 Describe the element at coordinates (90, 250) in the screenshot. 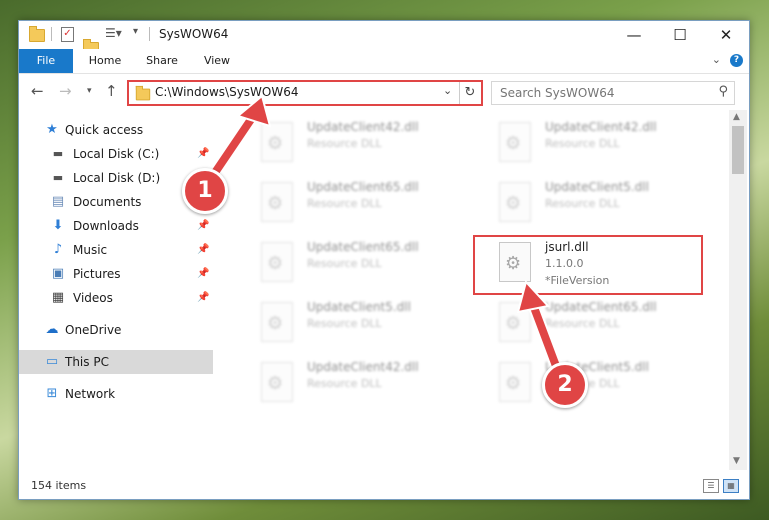

I see `sidebar-item-label: Music` at that location.